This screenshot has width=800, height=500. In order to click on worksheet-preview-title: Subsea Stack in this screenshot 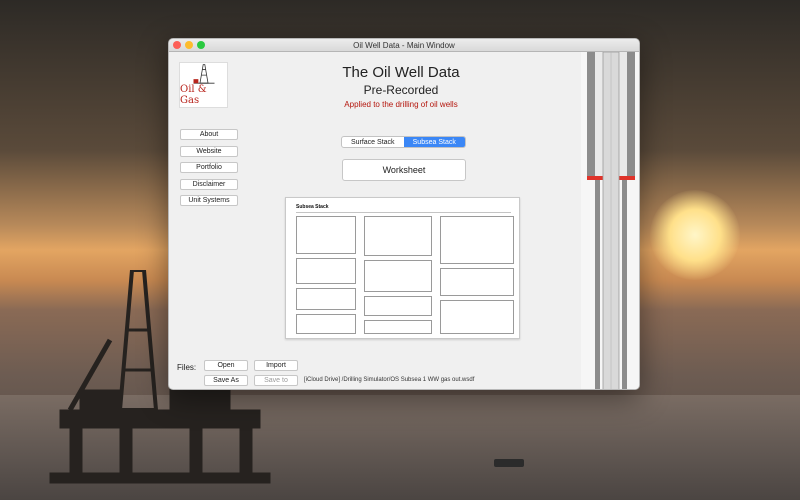, I will do `click(312, 207)`.